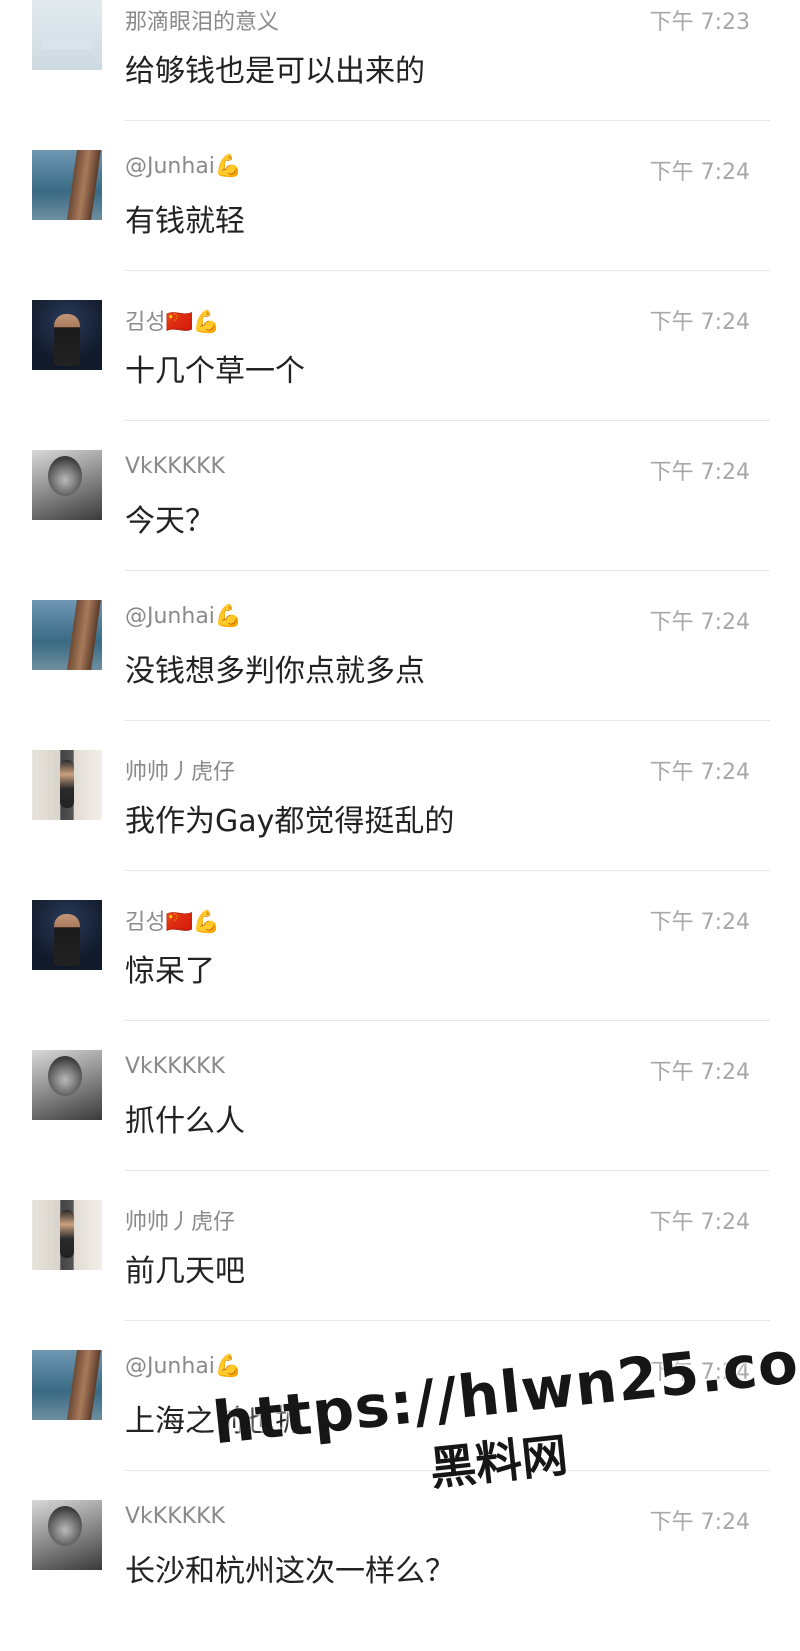  Describe the element at coordinates (202, 20) in the screenshot. I see `sender-name: 那滴眼泪的意义` at that location.